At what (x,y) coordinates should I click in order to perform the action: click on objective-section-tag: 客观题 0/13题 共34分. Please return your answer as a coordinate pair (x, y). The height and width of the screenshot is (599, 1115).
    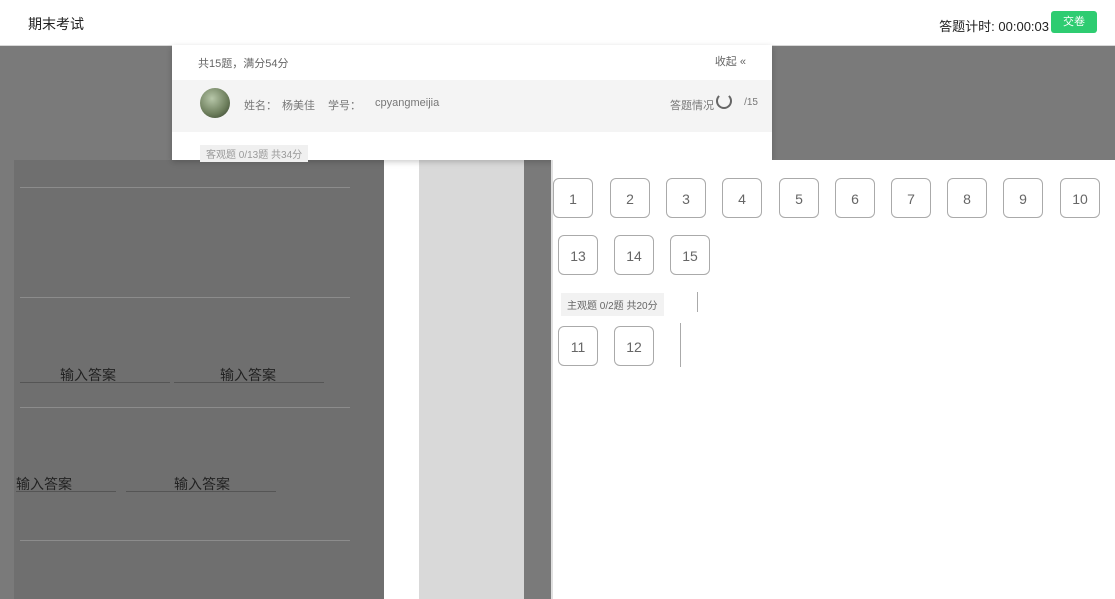
    Looking at the image, I should click on (254, 153).